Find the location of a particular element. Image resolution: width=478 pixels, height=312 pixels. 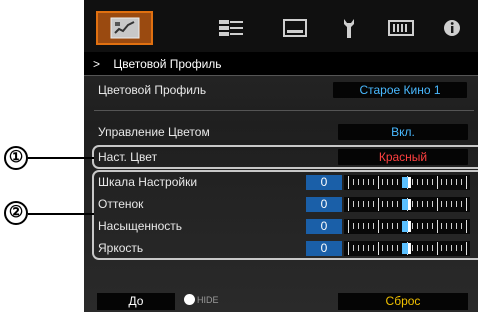

display-setup-icon is located at coordinates (295, 28).